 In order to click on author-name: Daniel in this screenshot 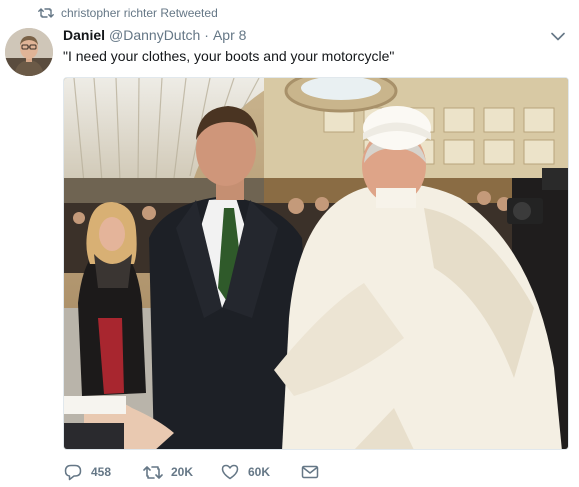, I will do `click(84, 35)`.